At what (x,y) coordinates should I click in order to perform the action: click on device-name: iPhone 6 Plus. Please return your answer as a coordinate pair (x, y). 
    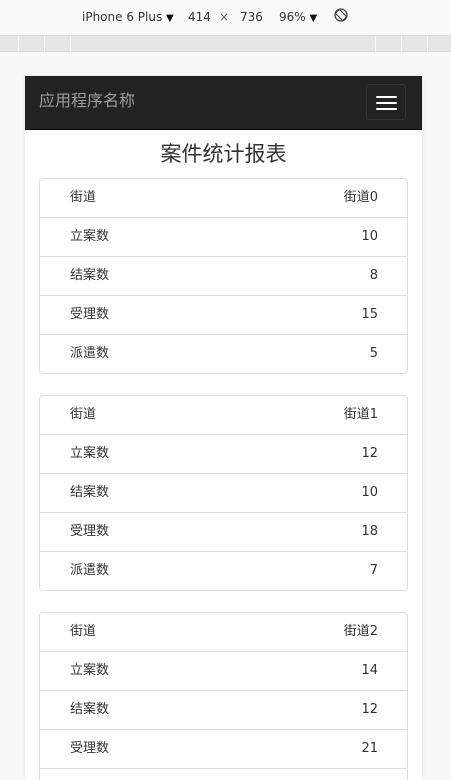
    Looking at the image, I should click on (122, 17).